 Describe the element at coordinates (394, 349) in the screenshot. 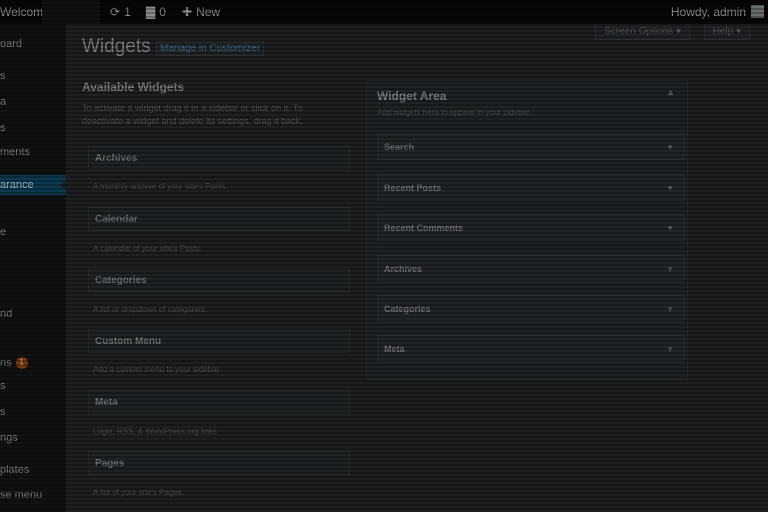

I see `area-widget-label: Meta` at that location.